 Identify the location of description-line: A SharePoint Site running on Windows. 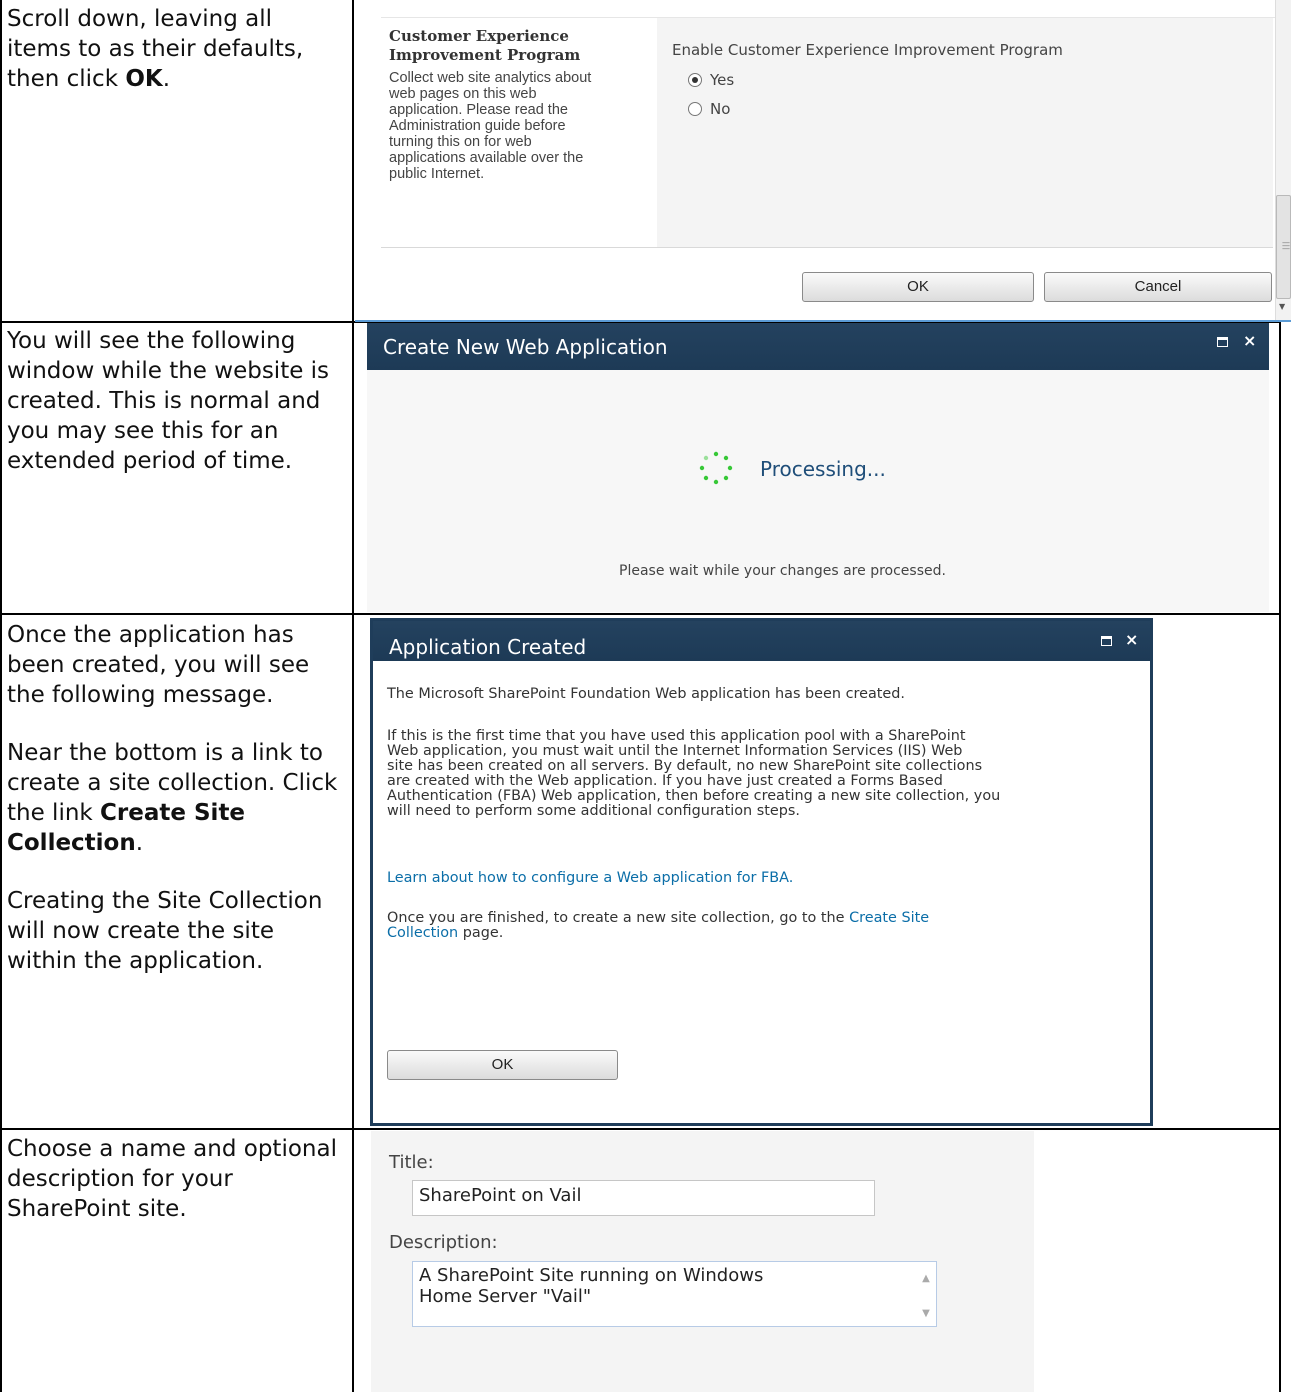
(591, 1275).